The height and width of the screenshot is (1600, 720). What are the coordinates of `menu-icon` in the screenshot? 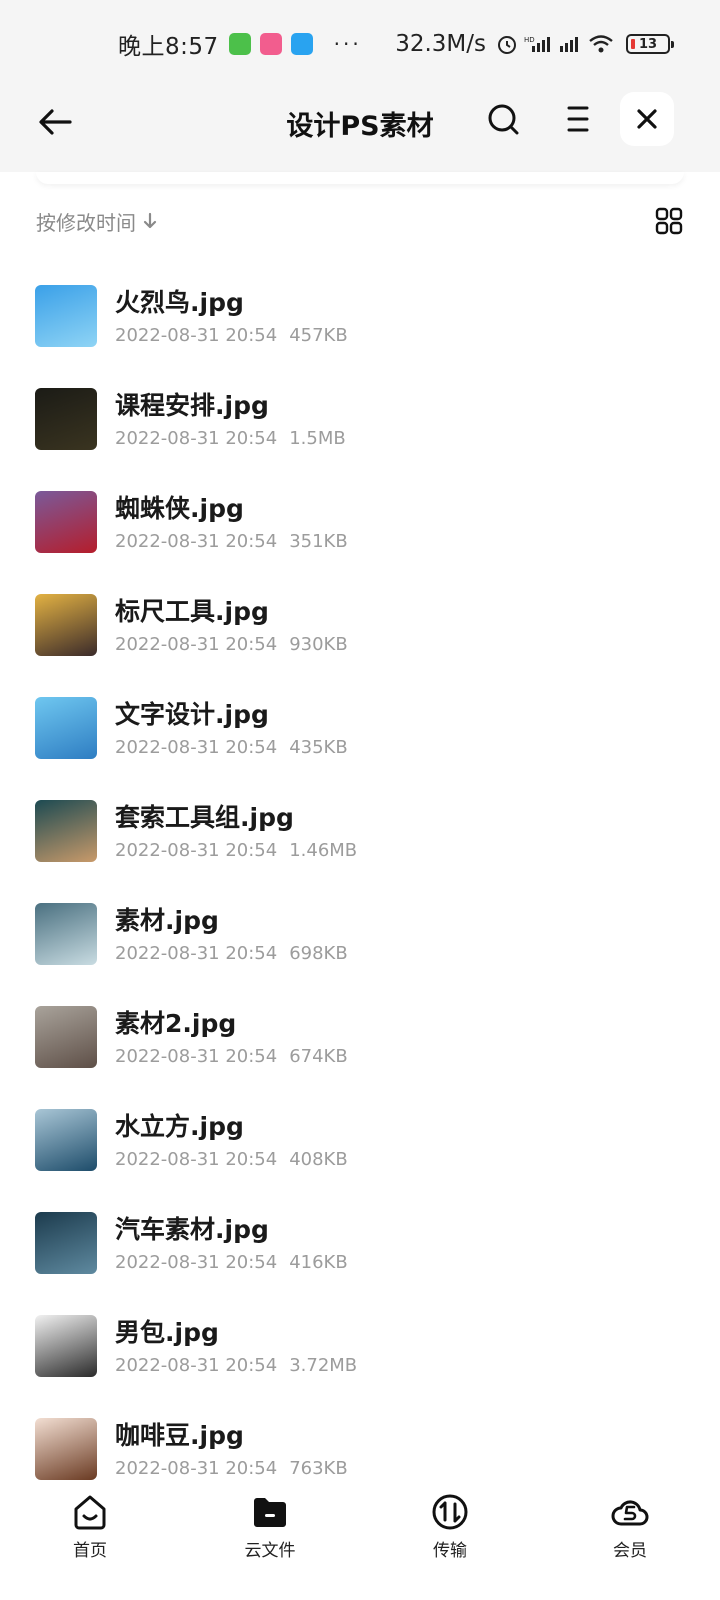 It's located at (578, 119).